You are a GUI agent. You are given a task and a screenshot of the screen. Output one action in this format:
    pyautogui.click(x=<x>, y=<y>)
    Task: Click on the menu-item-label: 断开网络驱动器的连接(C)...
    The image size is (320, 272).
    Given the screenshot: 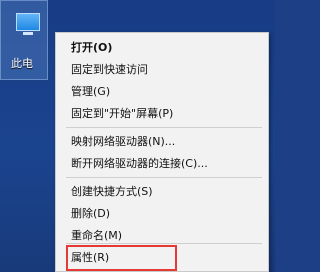 What is the action you would take?
    pyautogui.click(x=139, y=163)
    